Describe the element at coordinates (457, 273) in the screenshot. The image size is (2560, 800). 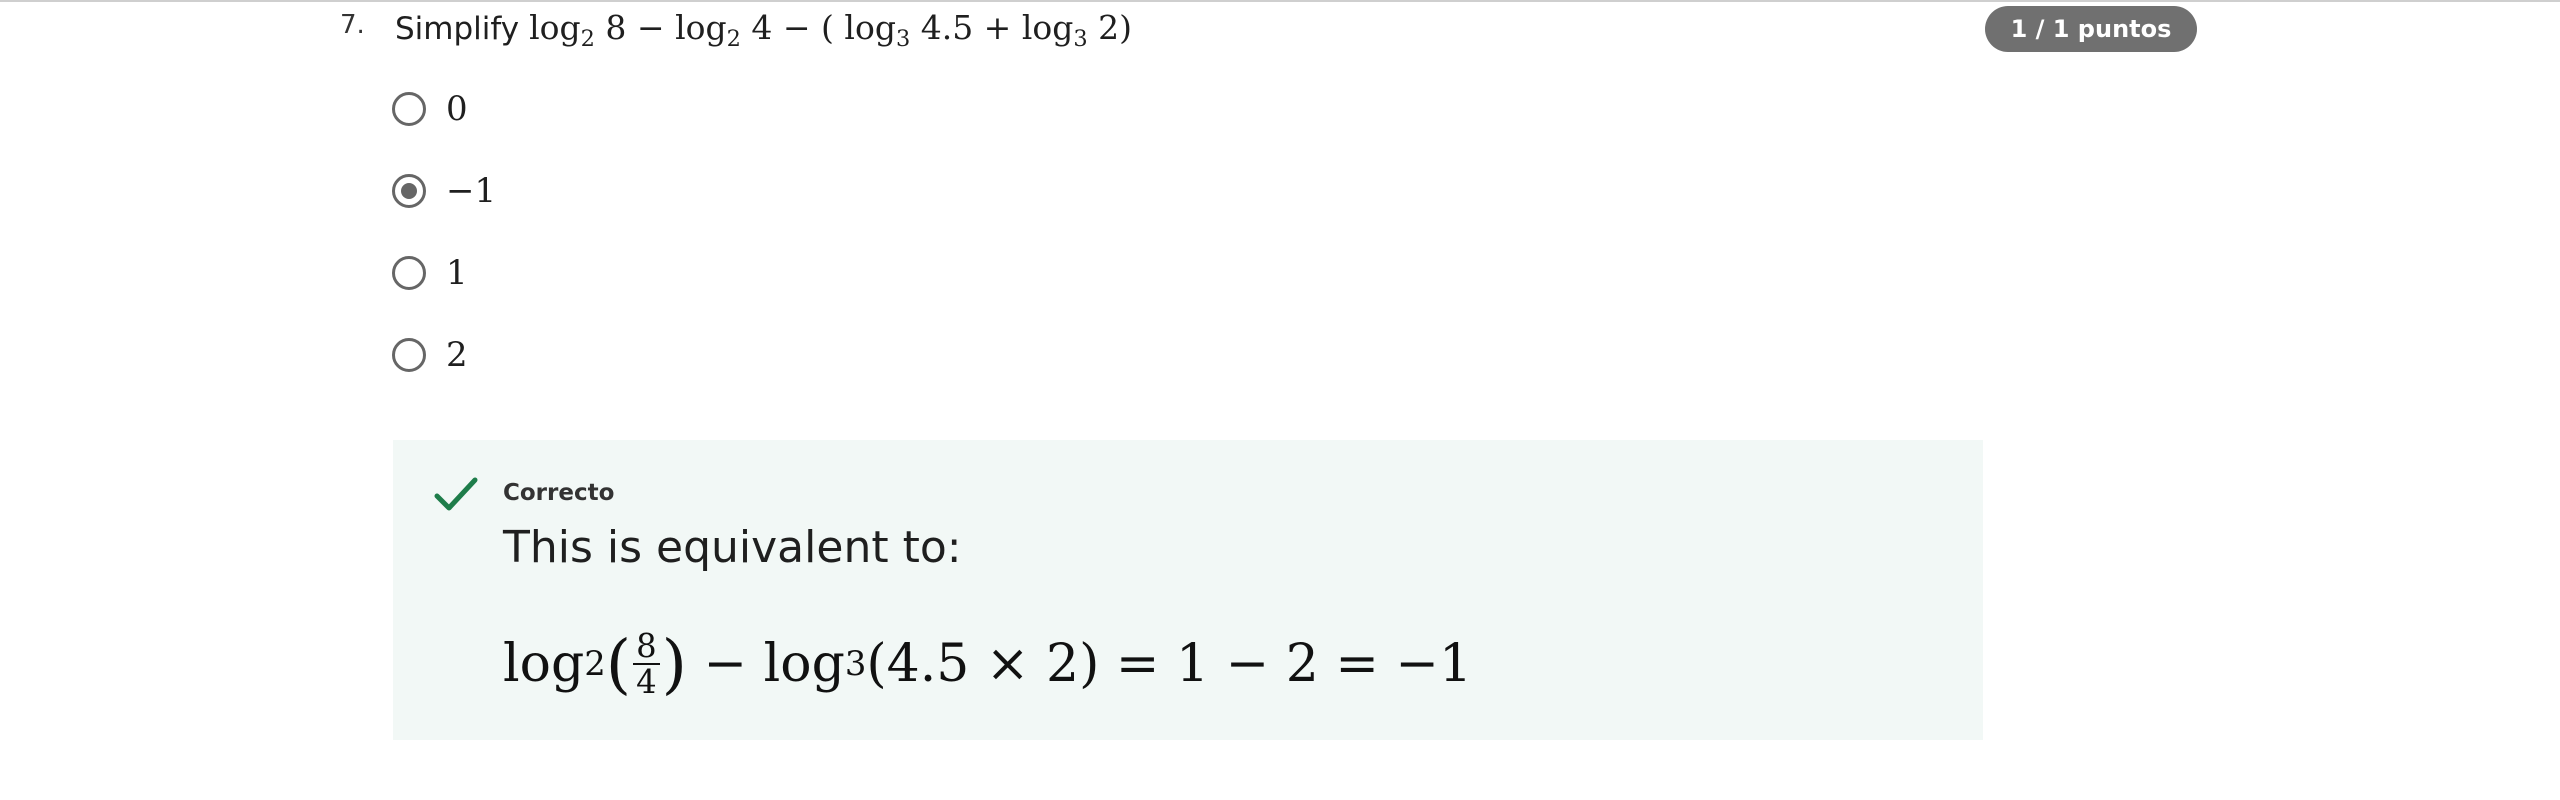
I see `option-label: 1` at that location.